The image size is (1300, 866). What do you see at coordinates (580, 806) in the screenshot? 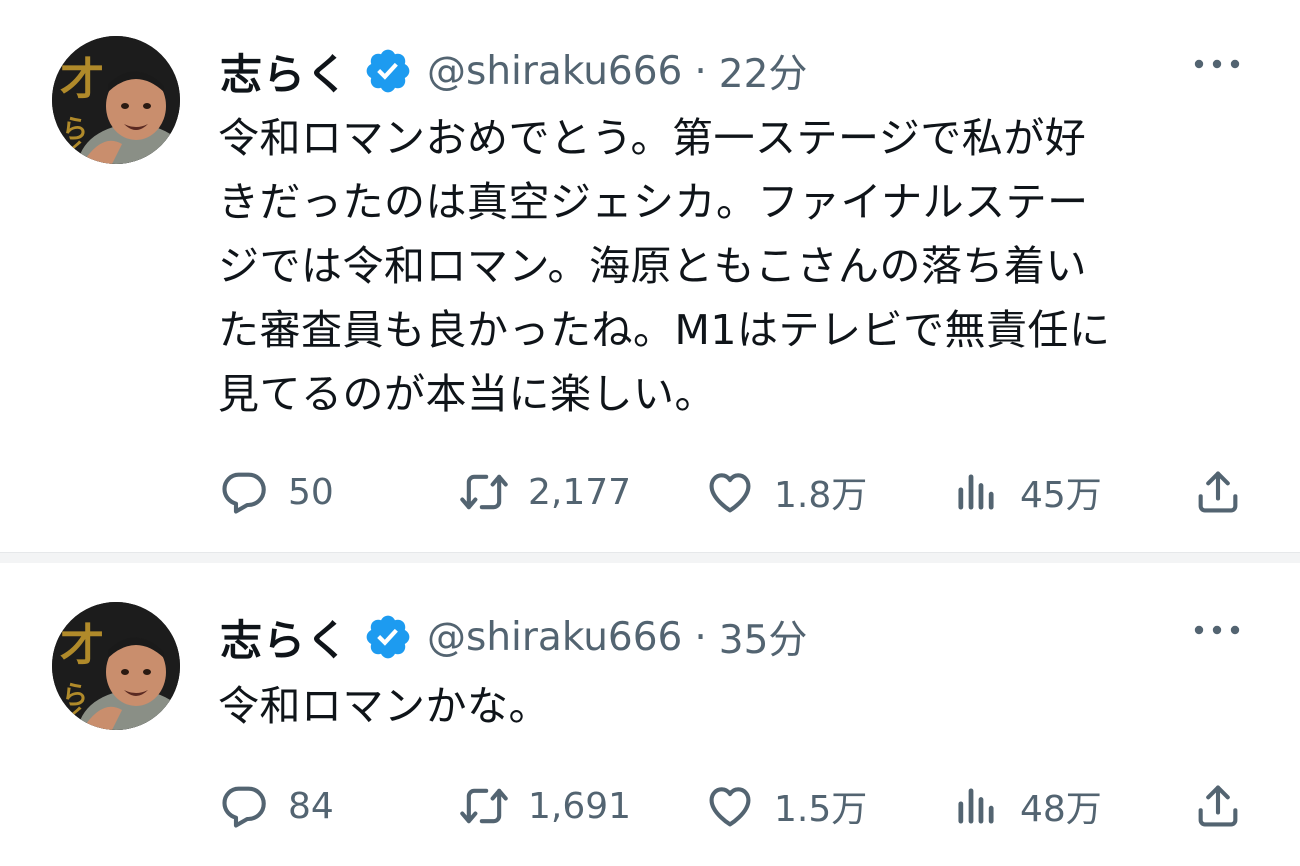
I see `retweet-count: 1,691` at bounding box center [580, 806].